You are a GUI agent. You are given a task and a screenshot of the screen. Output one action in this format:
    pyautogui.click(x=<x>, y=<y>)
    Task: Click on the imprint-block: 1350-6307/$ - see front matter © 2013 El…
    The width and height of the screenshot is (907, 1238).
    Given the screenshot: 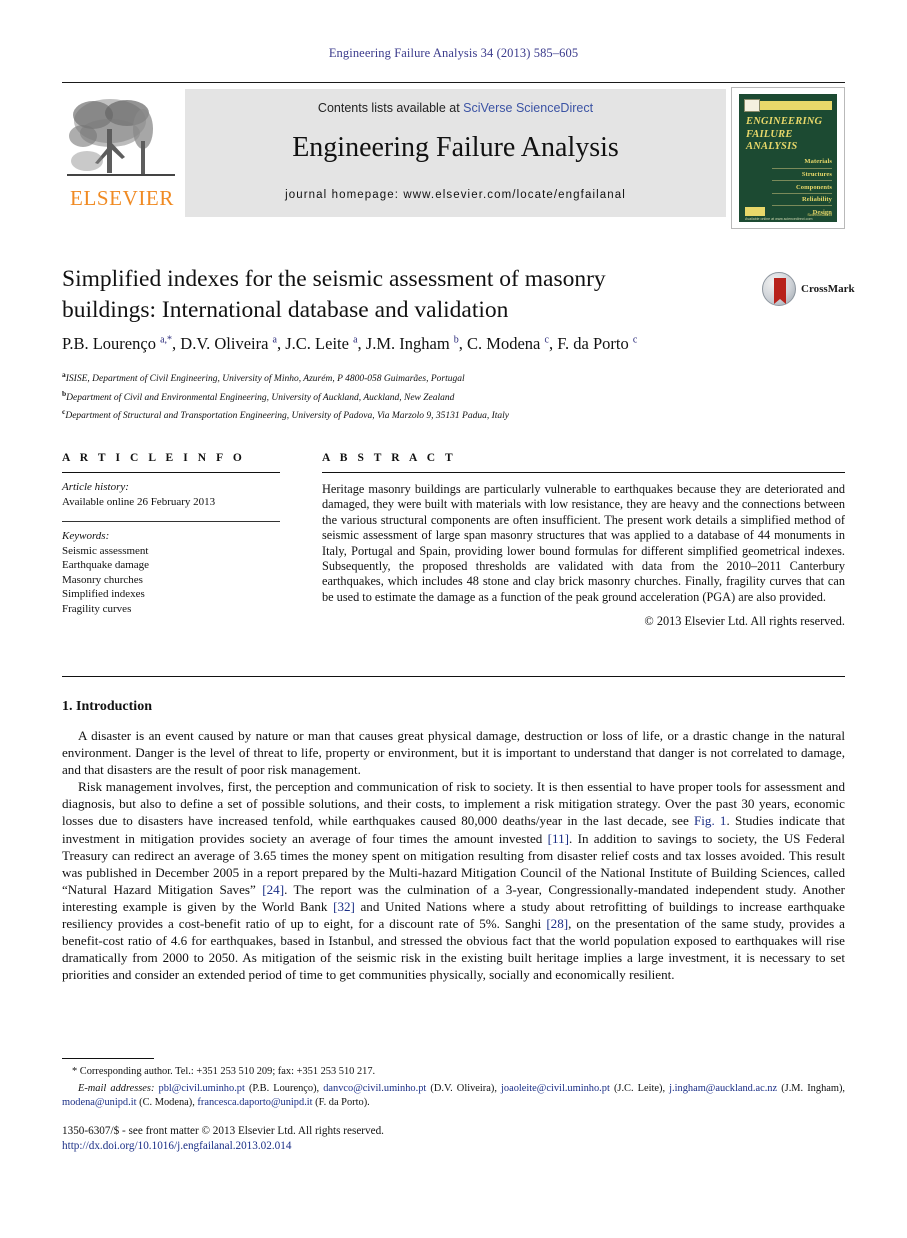 What is the action you would take?
    pyautogui.click(x=453, y=1139)
    